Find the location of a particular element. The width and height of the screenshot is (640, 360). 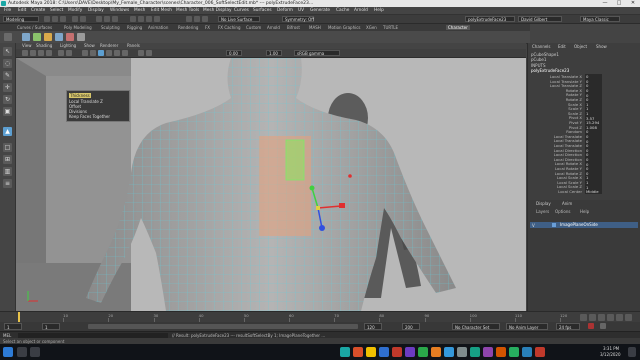

last-tool-icon: ▲ is located at coordinates (7, 131).